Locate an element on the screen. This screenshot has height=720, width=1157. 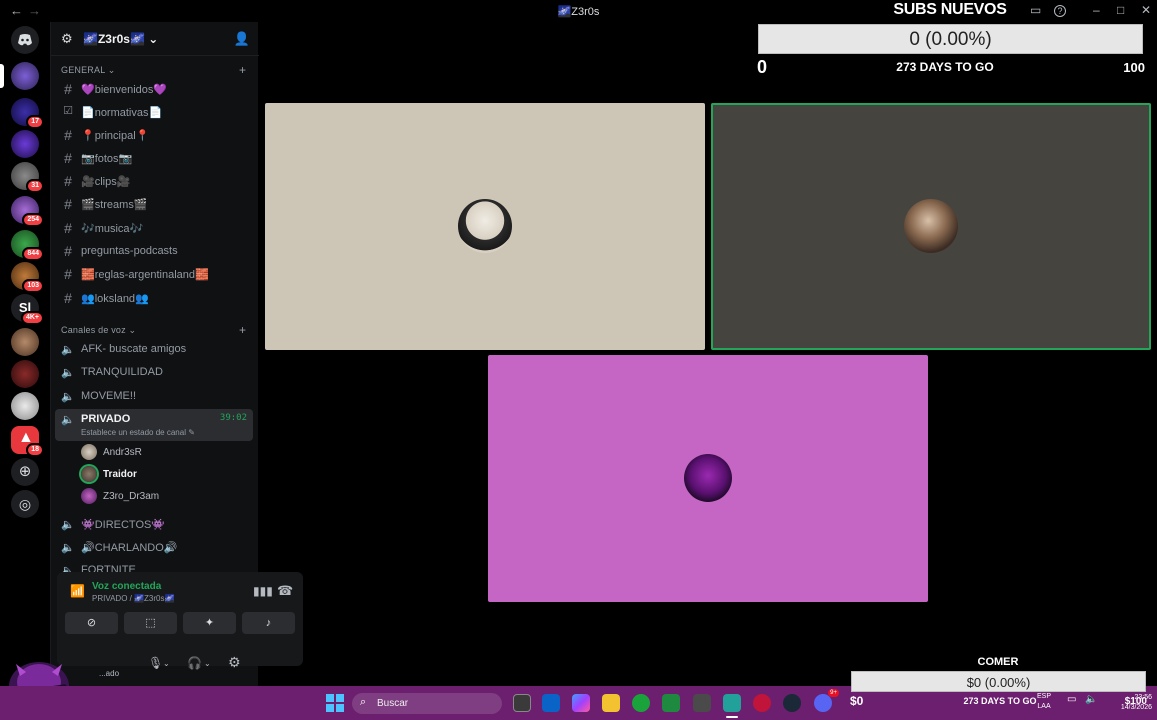
server-header: ⚙ 🌌Z3r0s🌌 ⌄ 👤 is located at coordinates (155, 39).